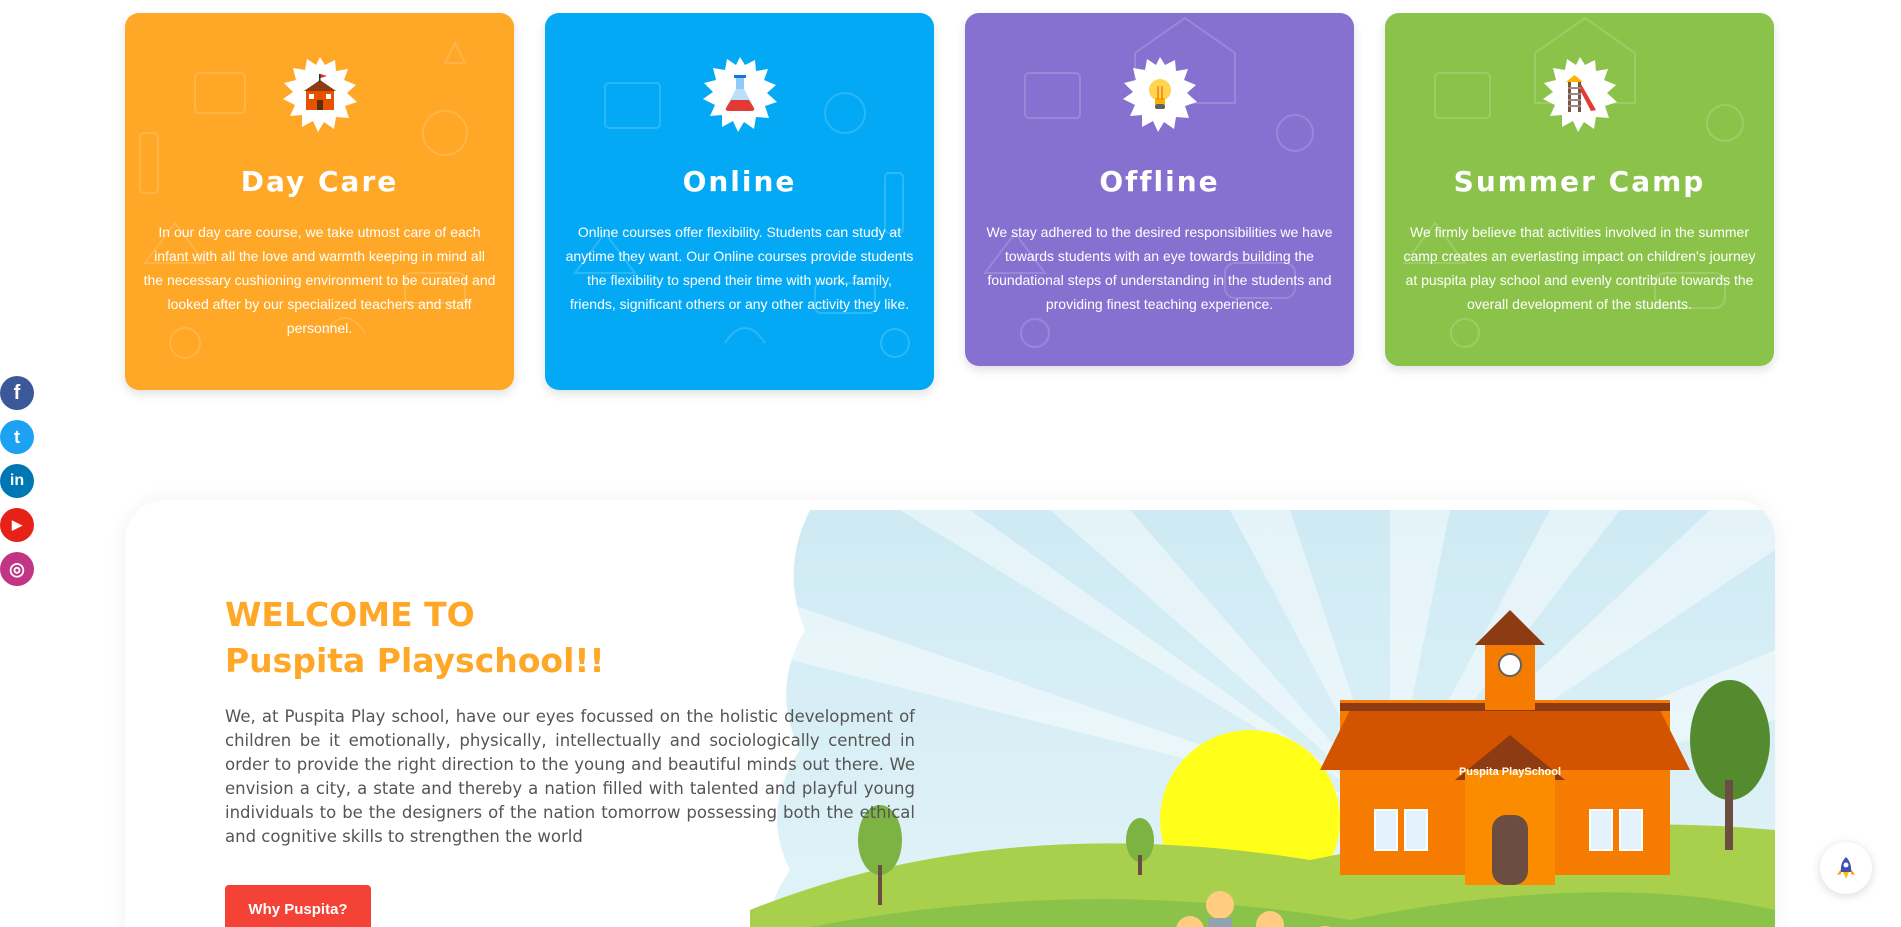 This screenshot has width=1901, height=927. What do you see at coordinates (350, 614) in the screenshot?
I see `welcome-heading-line1: WELCOME TO` at bounding box center [350, 614].